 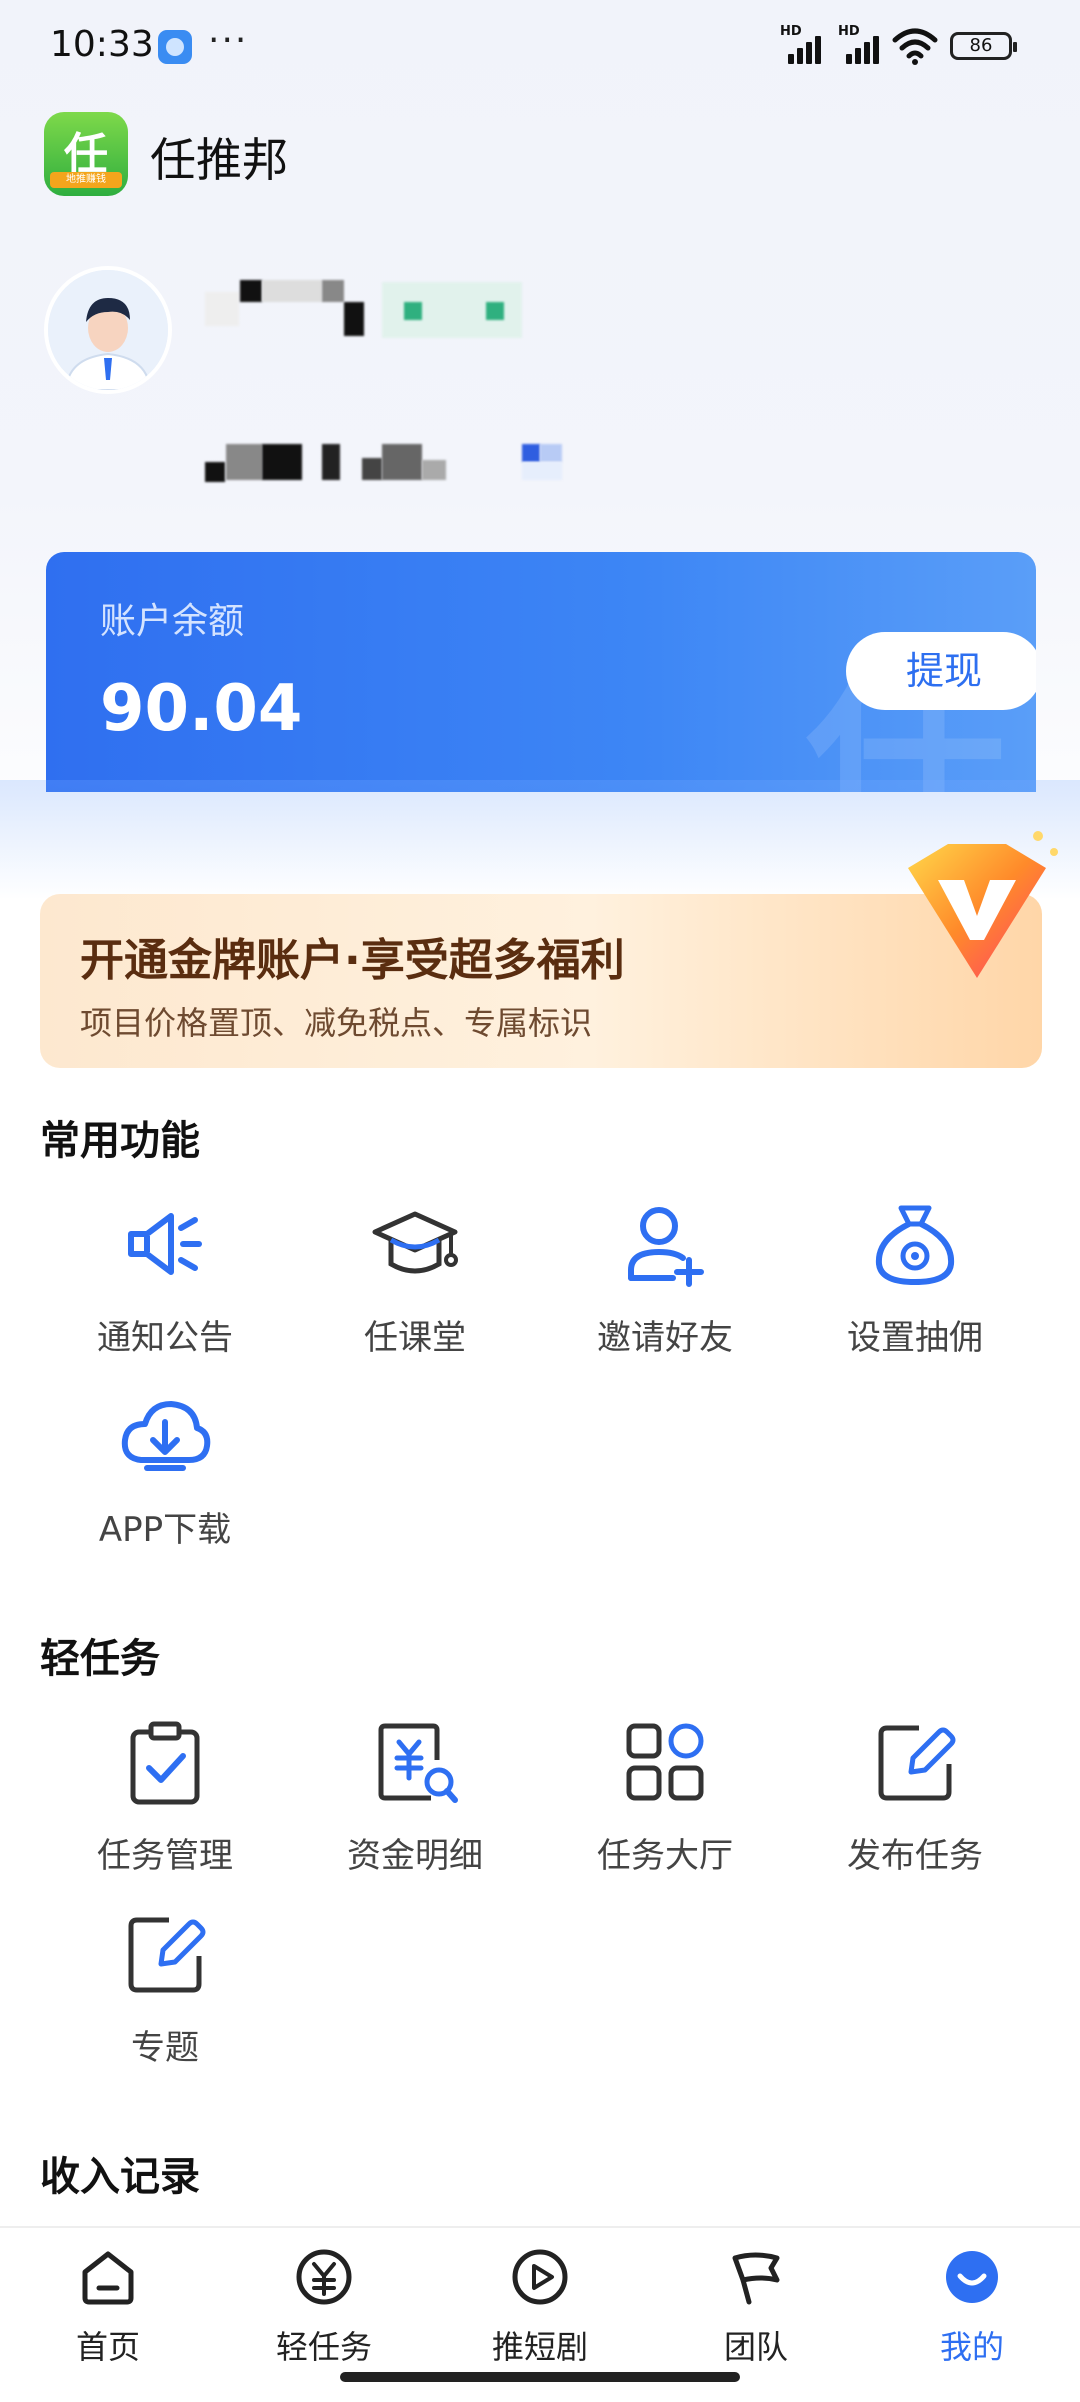 I want to click on task-management-button: 任务管理, so click(x=165, y=1795).